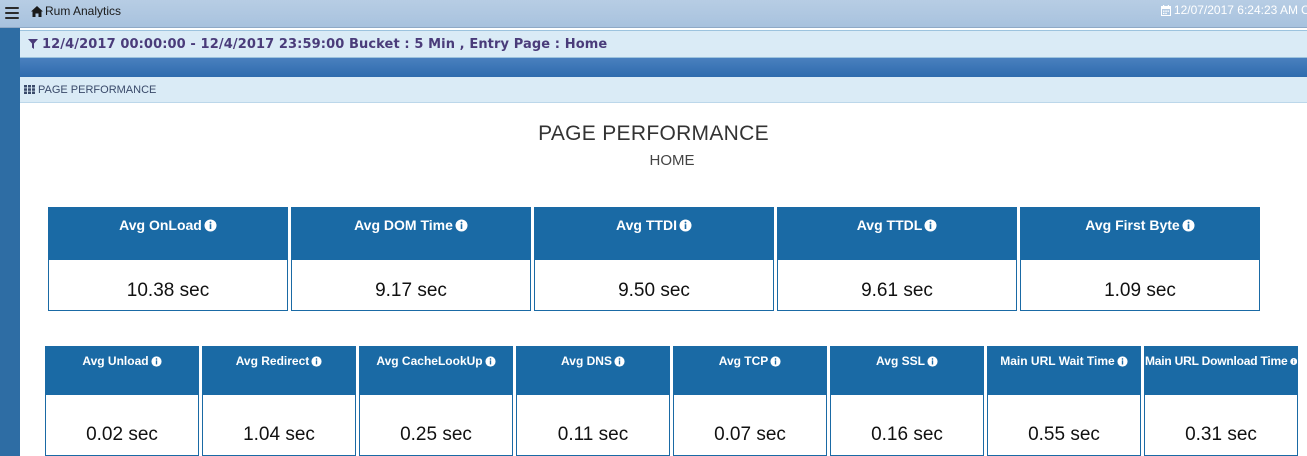 The image size is (1307, 456). Describe the element at coordinates (168, 259) in the screenshot. I see `metric-card-avg-onload: Avg OnLoad 10.38 sec` at that location.